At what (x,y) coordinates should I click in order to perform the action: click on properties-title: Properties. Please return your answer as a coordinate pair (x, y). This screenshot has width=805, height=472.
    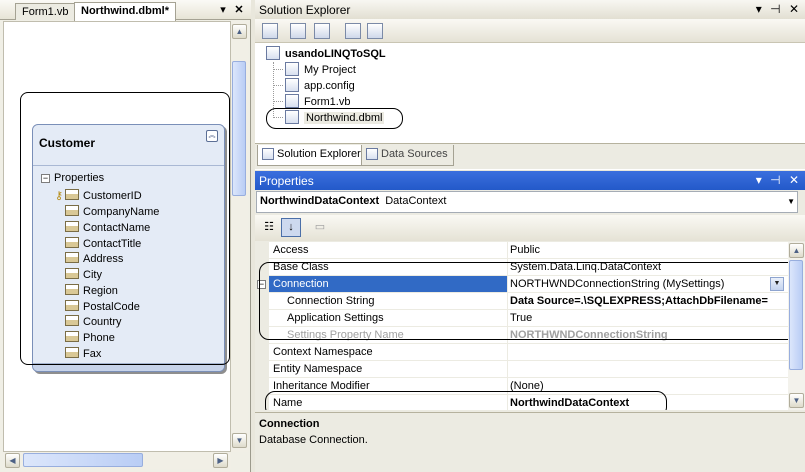
    Looking at the image, I should click on (286, 181).